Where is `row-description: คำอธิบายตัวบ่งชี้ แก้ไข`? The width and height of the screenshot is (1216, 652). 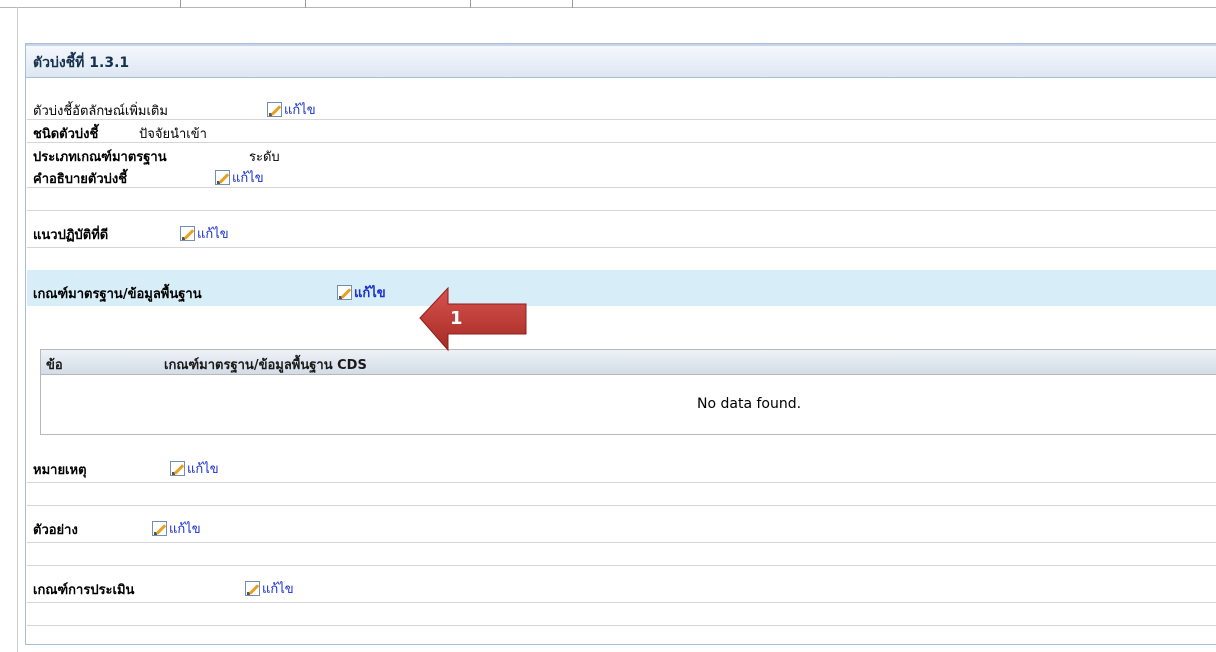 row-description: คำอธิบายตัวบ่งชี้ แก้ไข is located at coordinates (621, 176).